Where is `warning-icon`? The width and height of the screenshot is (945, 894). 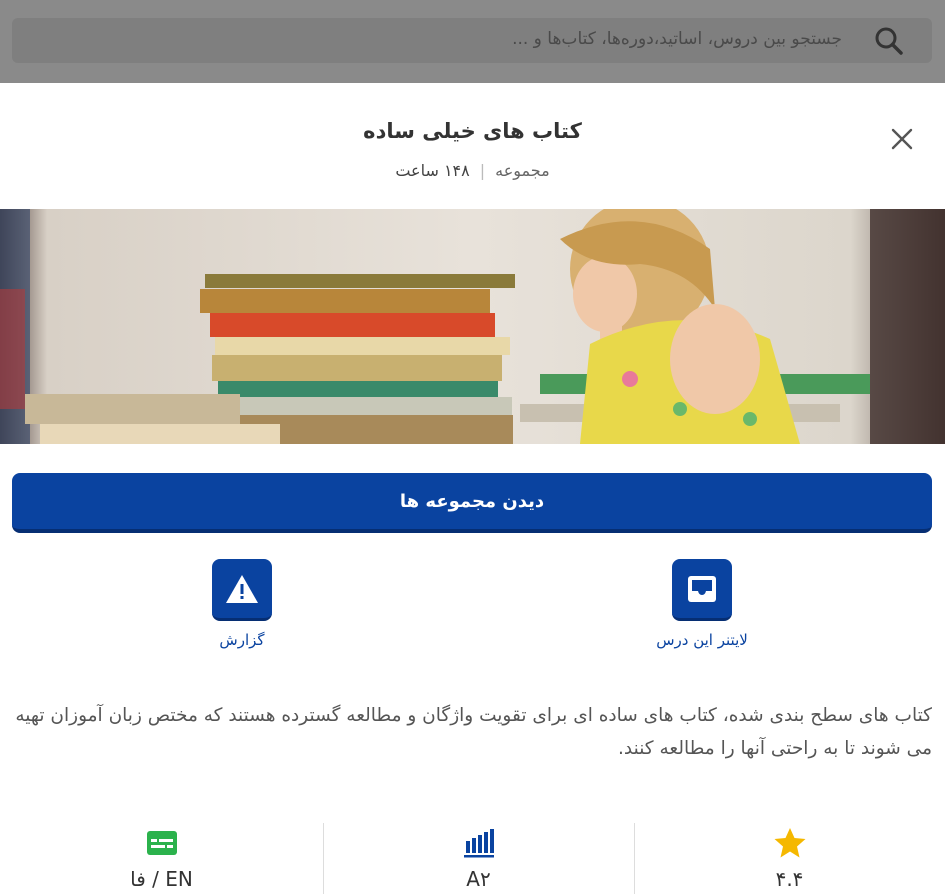 warning-icon is located at coordinates (242, 588).